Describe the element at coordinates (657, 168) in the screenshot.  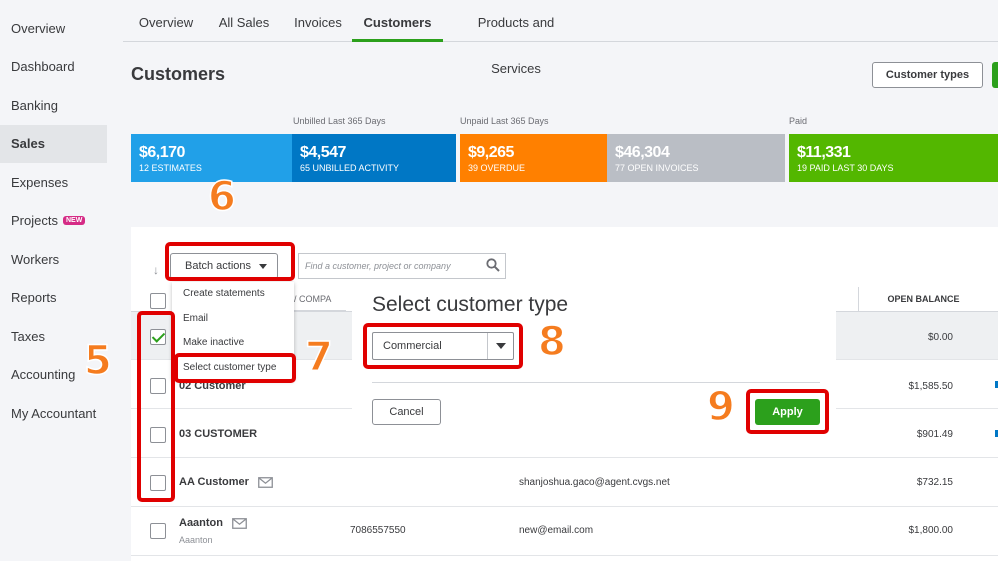
I see `segment-label: 77 OPEN INVOICES` at that location.